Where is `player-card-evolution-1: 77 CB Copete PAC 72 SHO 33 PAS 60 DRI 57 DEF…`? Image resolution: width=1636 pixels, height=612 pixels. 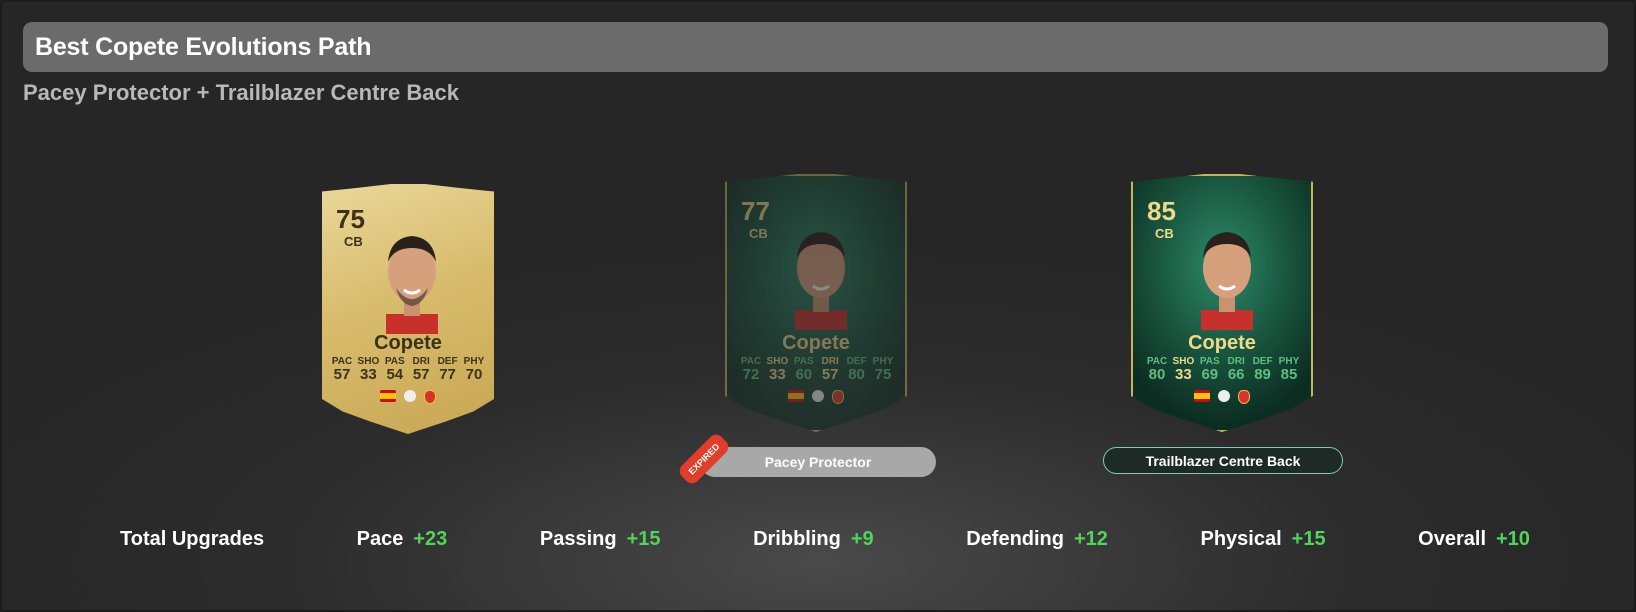 player-card-evolution-1: 77 CB Copete PAC 72 SHO 33 PAS 60 DRI 57 DEF… is located at coordinates (816, 303).